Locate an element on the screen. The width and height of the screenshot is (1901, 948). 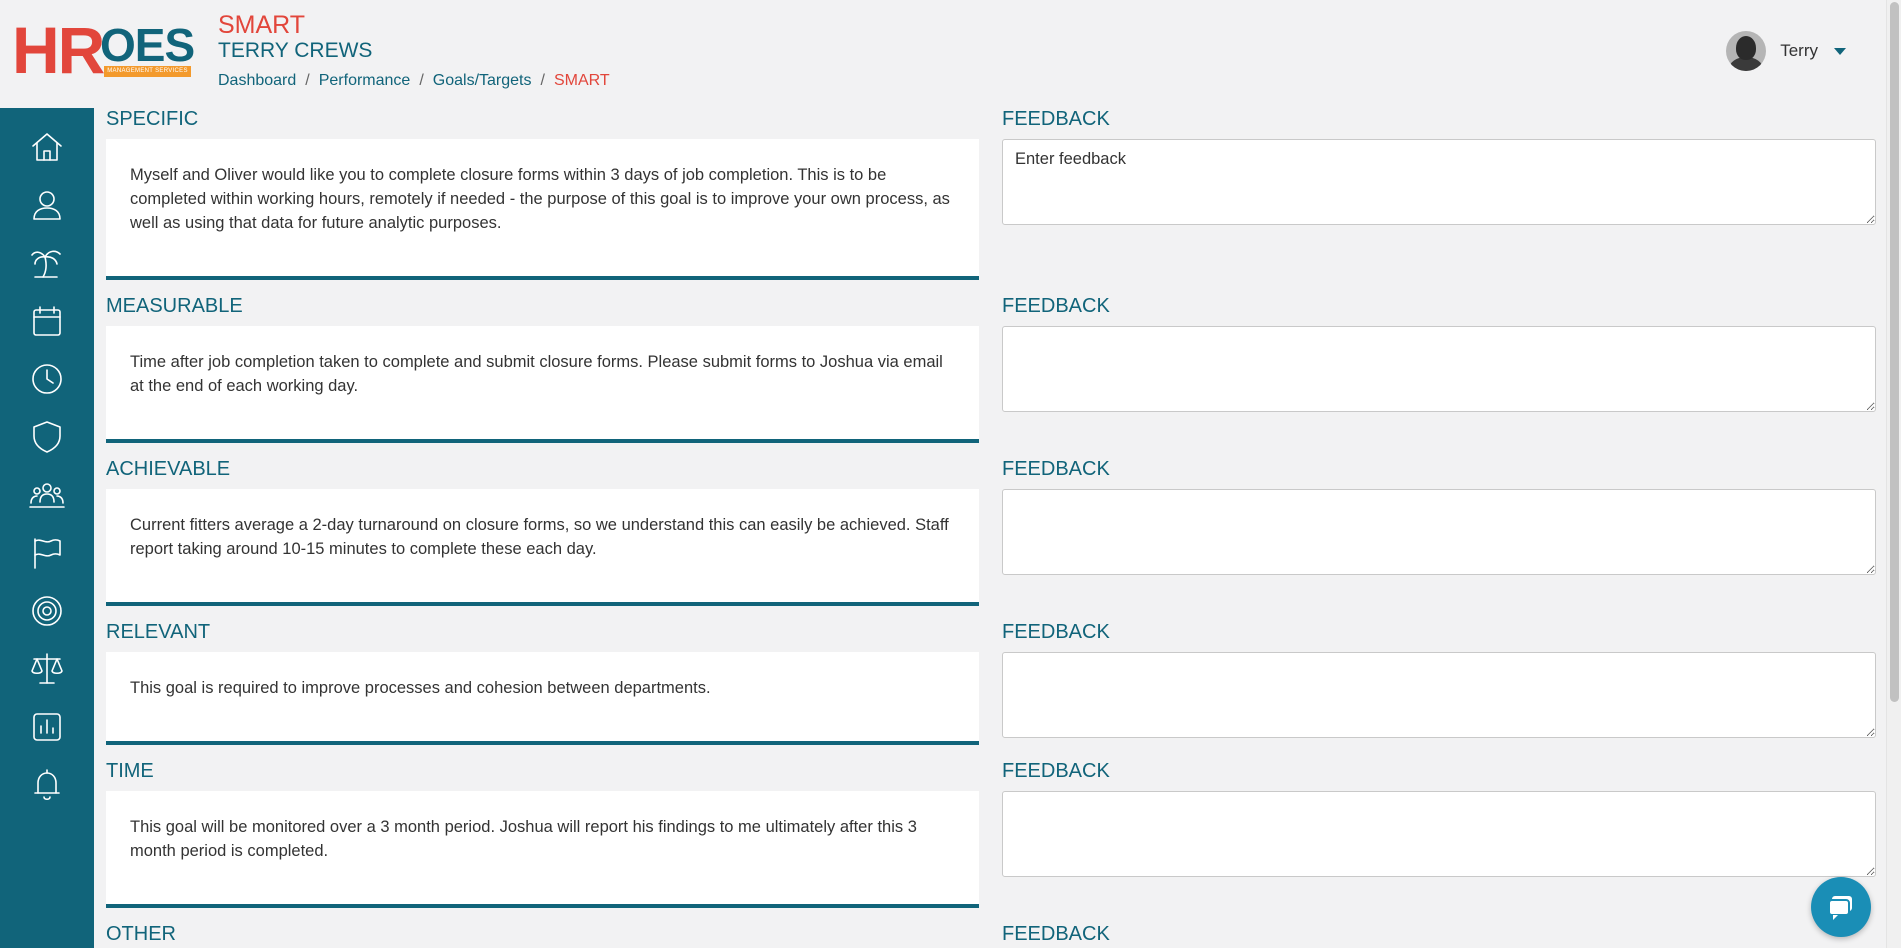
breadcrumb-dashboard: Dashboard is located at coordinates (257, 81).